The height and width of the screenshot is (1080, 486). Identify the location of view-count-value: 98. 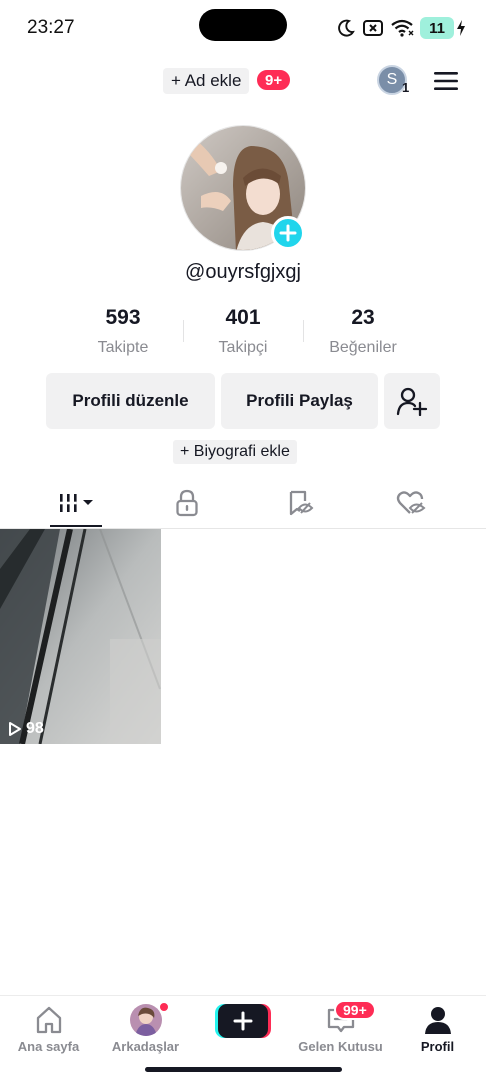
(35, 728).